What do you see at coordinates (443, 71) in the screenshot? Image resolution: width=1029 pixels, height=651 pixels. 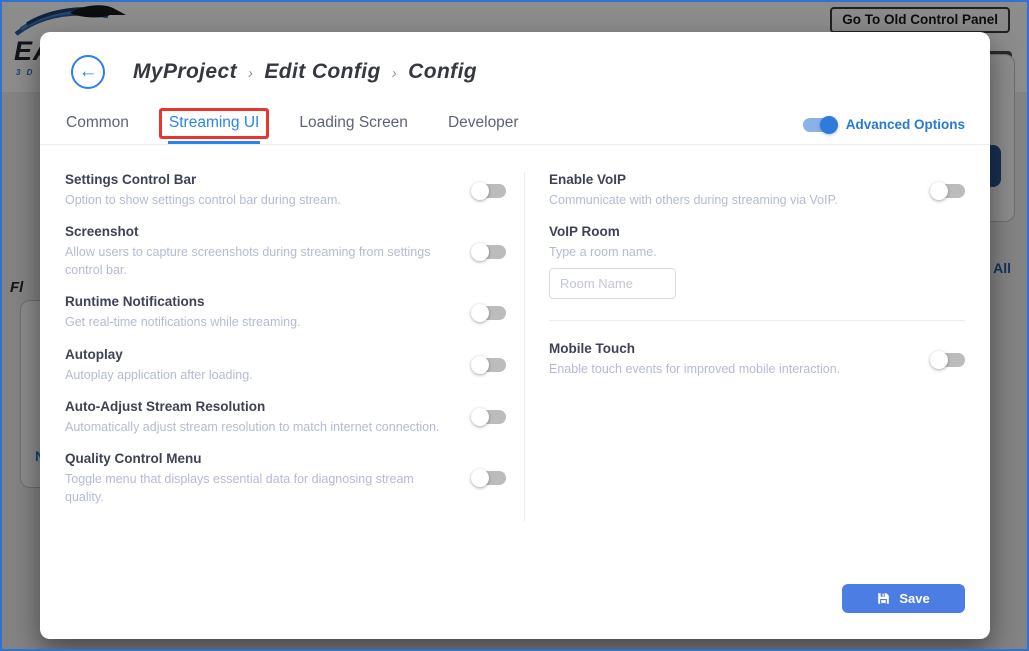 I see `breadcrumb-item-config: Config` at bounding box center [443, 71].